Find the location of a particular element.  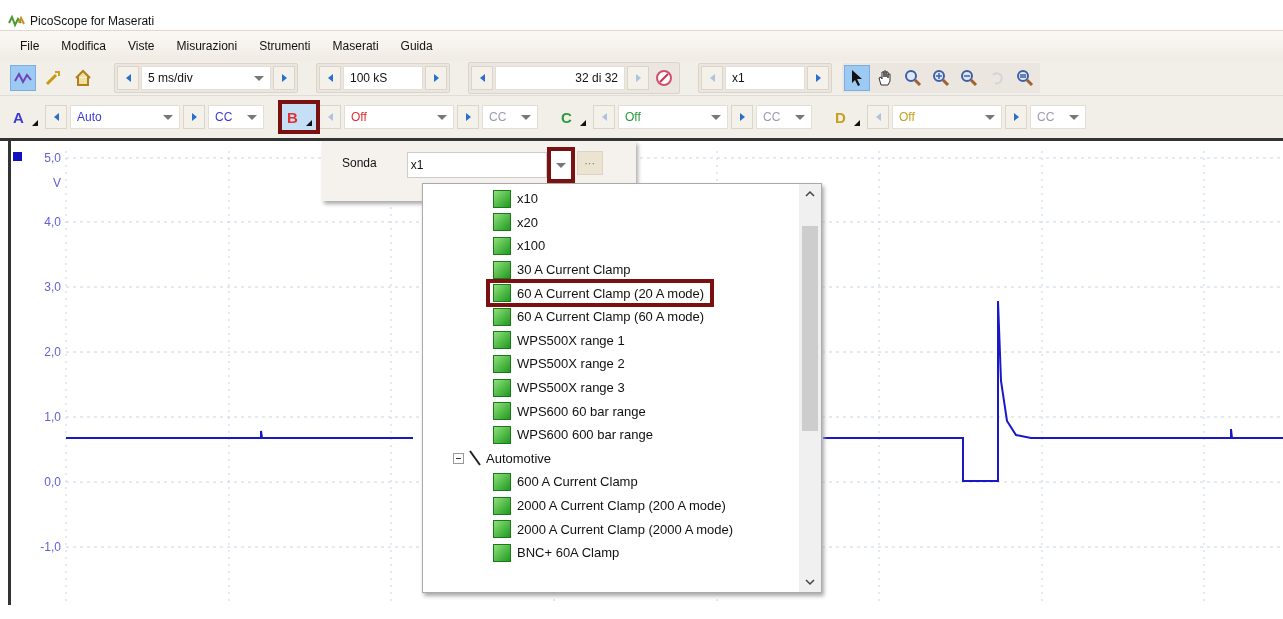

probe-icon is located at coordinates (475, 458).